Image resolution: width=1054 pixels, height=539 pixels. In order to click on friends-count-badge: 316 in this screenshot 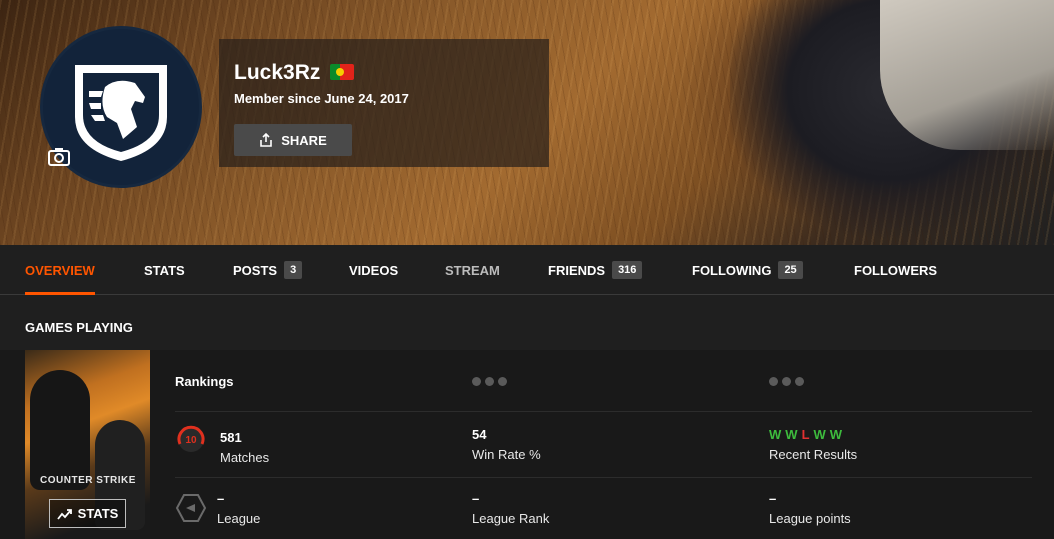, I will do `click(627, 270)`.